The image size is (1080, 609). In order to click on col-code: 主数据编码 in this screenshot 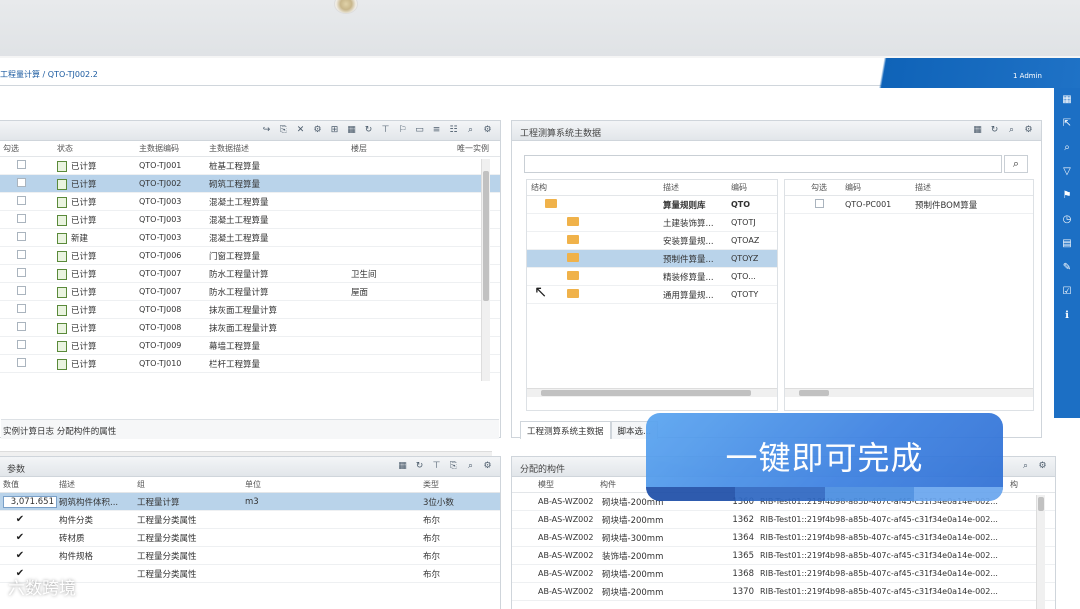, I will do `click(174, 148)`.